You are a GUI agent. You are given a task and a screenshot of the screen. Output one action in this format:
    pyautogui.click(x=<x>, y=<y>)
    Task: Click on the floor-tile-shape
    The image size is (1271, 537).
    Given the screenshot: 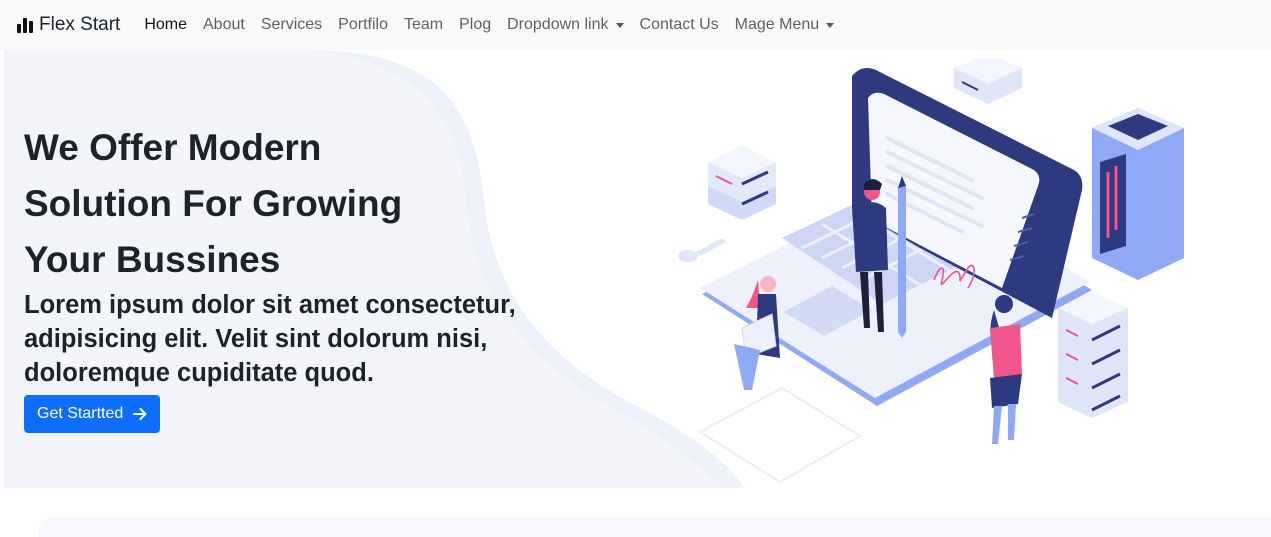 What is the action you would take?
    pyautogui.click(x=780, y=435)
    